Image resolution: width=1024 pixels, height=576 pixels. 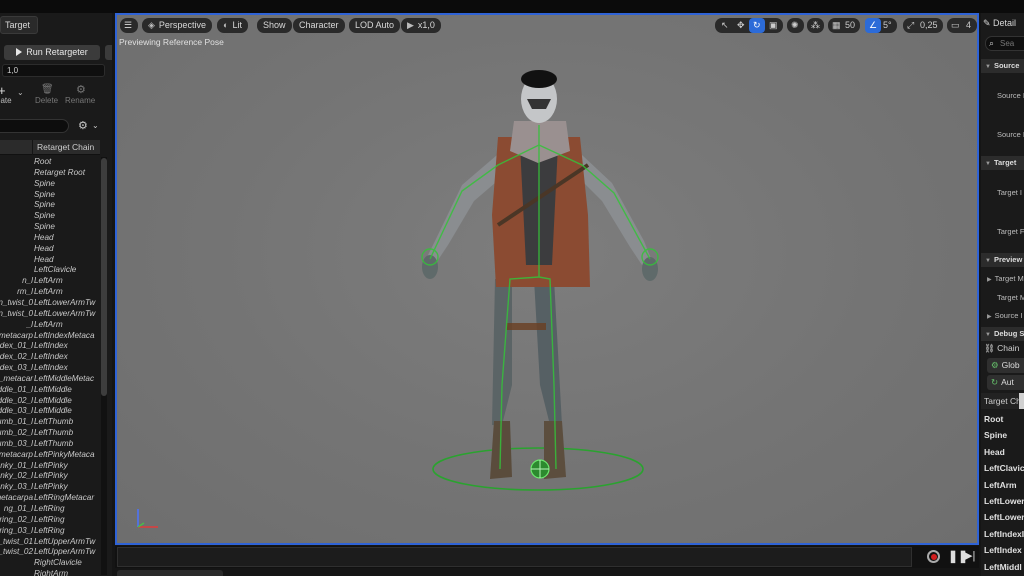 What do you see at coordinates (83, 125) in the screenshot?
I see `gear-icon: ⚙` at bounding box center [83, 125].